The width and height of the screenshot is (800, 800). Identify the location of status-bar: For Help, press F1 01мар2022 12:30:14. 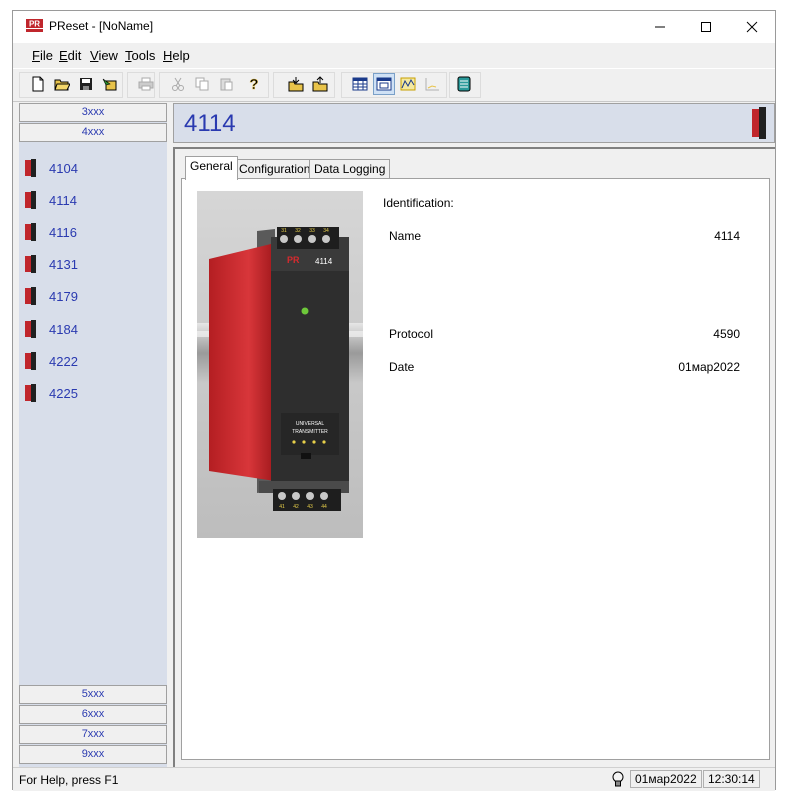
(394, 779).